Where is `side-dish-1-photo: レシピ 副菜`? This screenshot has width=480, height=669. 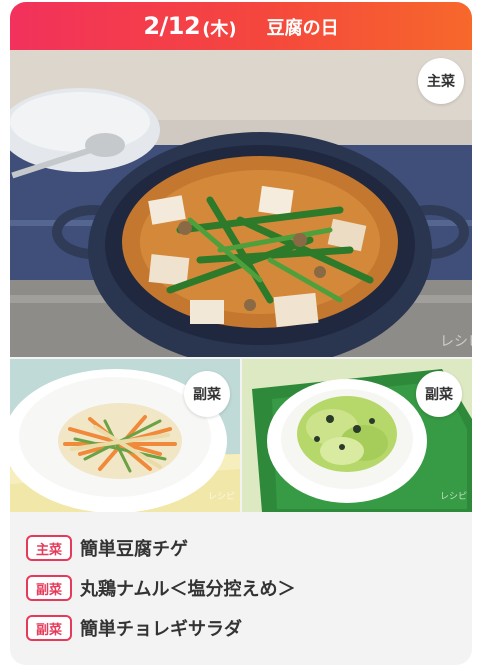
side-dish-1-photo: レシピ 副菜 is located at coordinates (125, 435).